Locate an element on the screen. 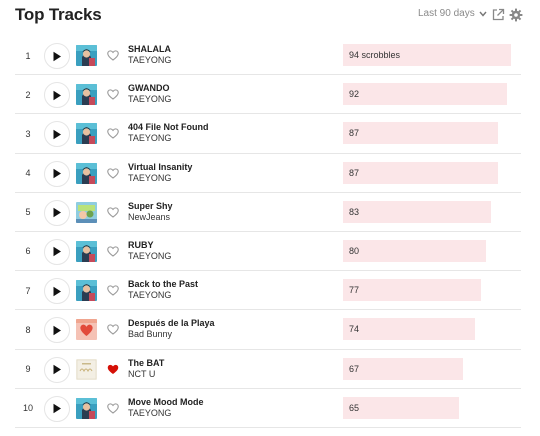 Image resolution: width=540 pixels, height=436 pixels. section-title: Top Tracks is located at coordinates (58, 14).